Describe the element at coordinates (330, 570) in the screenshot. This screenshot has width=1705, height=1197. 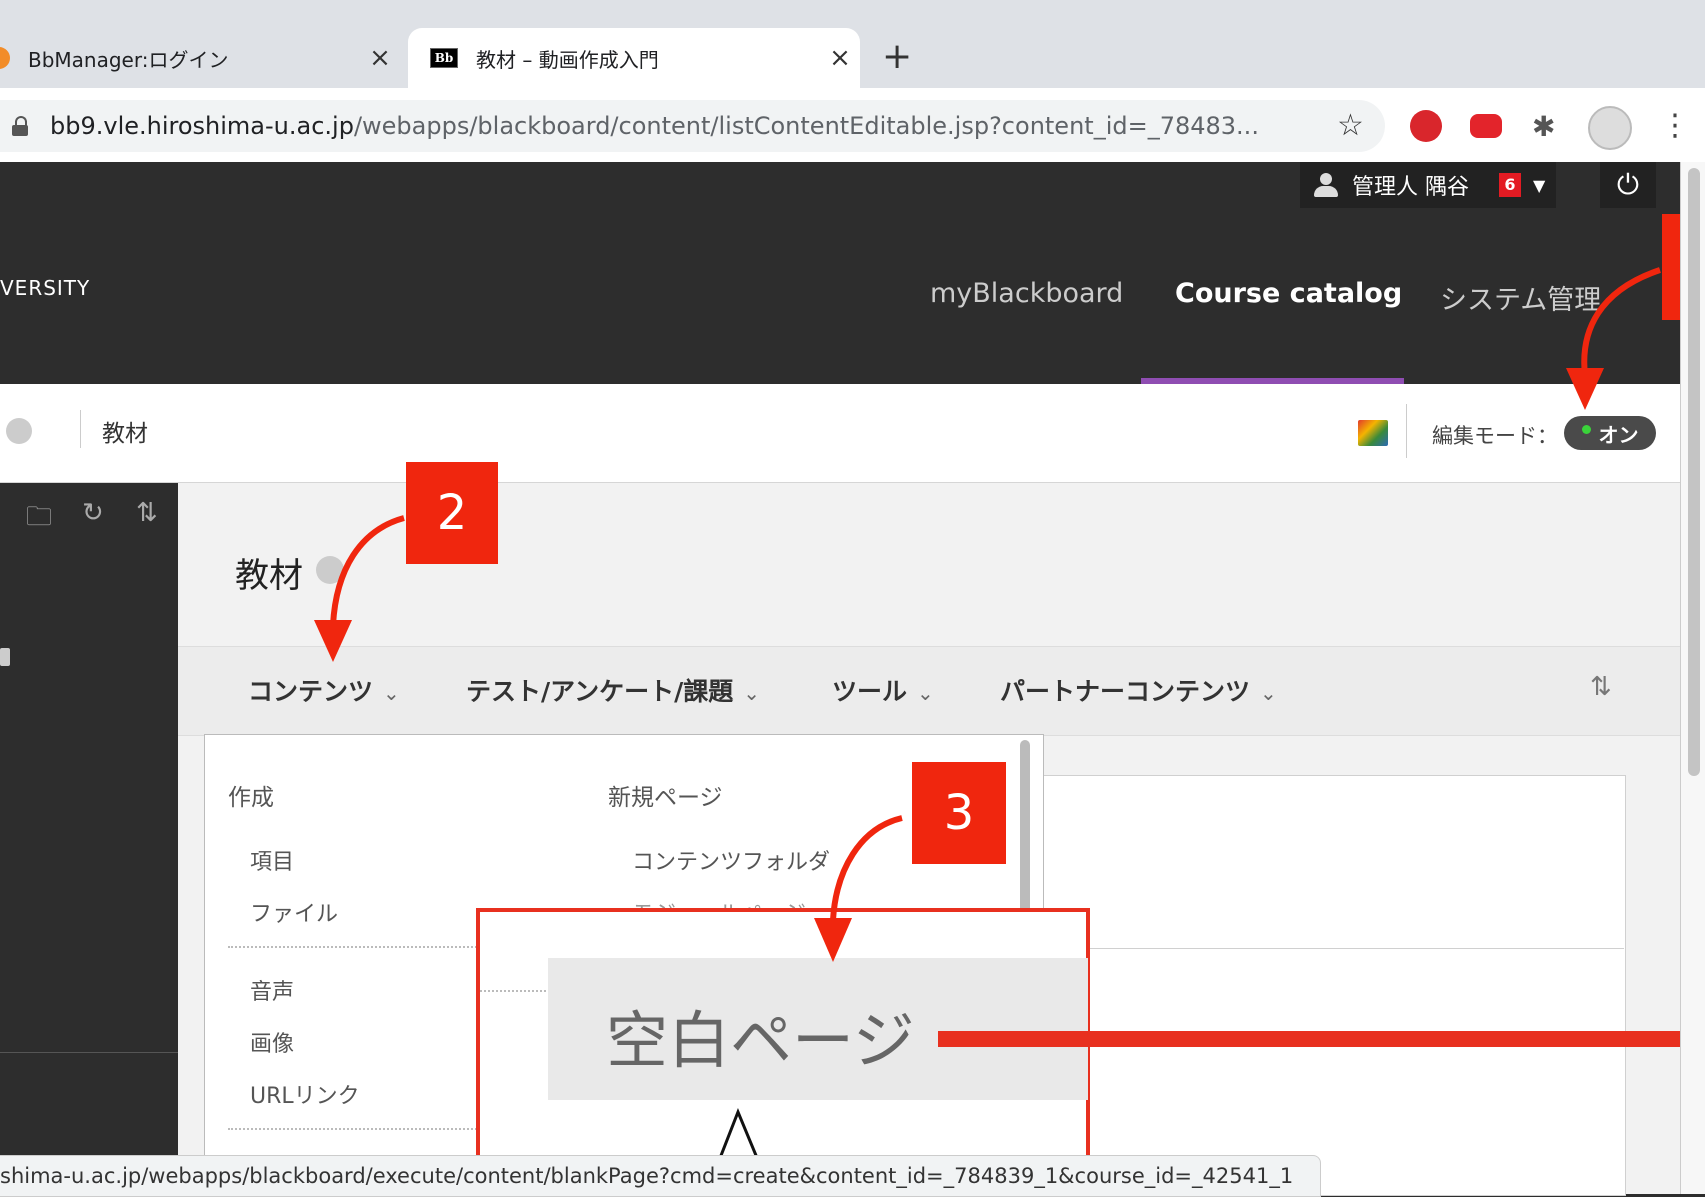
I see `title-options-icon` at that location.